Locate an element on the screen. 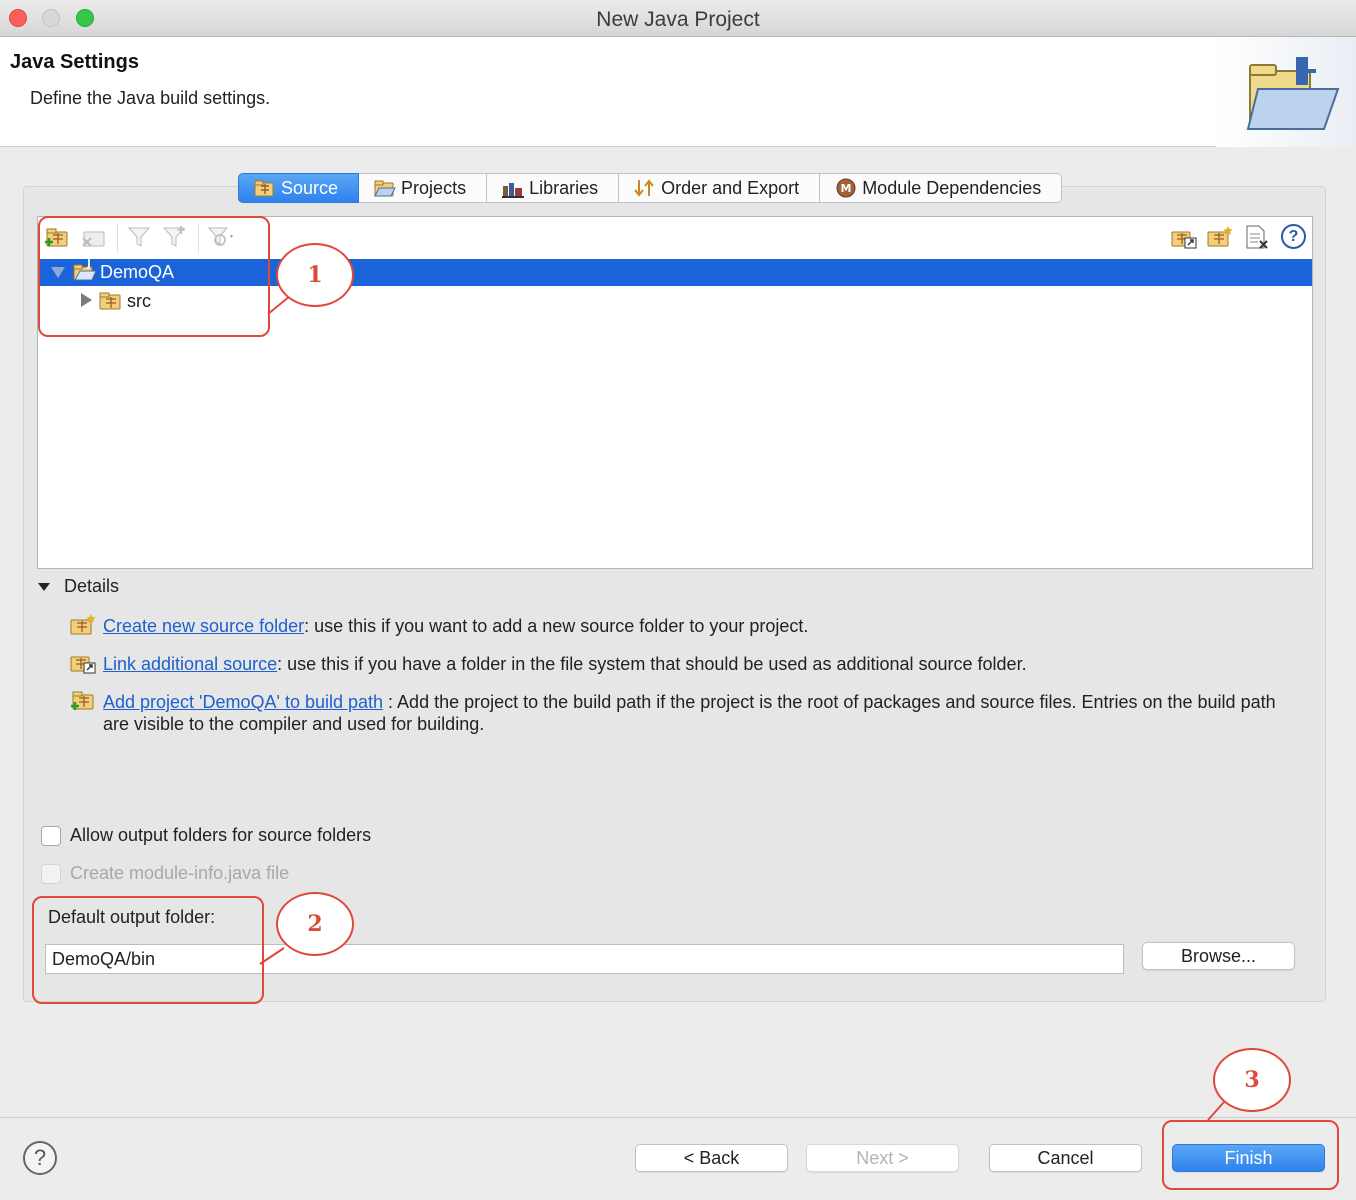  tab-source: Source is located at coordinates (299, 188).